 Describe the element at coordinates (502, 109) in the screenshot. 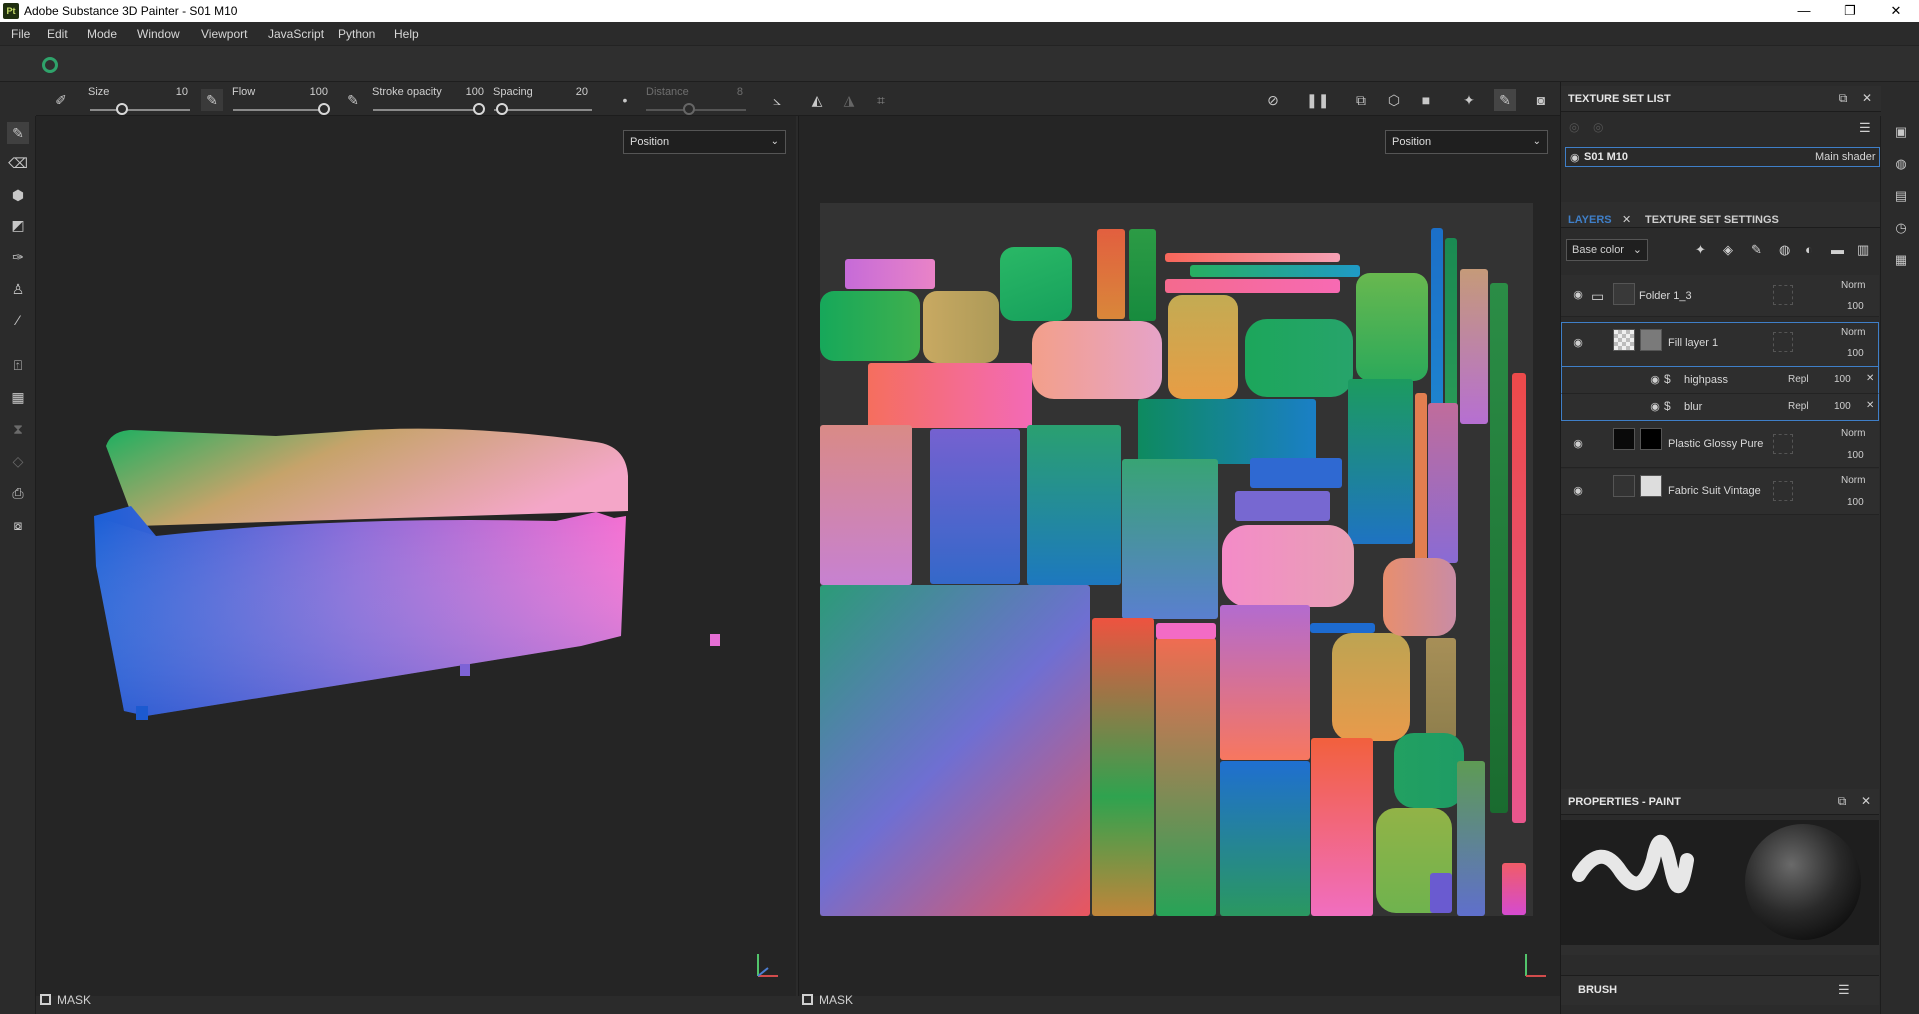

I see `spacing-slider-handle` at that location.